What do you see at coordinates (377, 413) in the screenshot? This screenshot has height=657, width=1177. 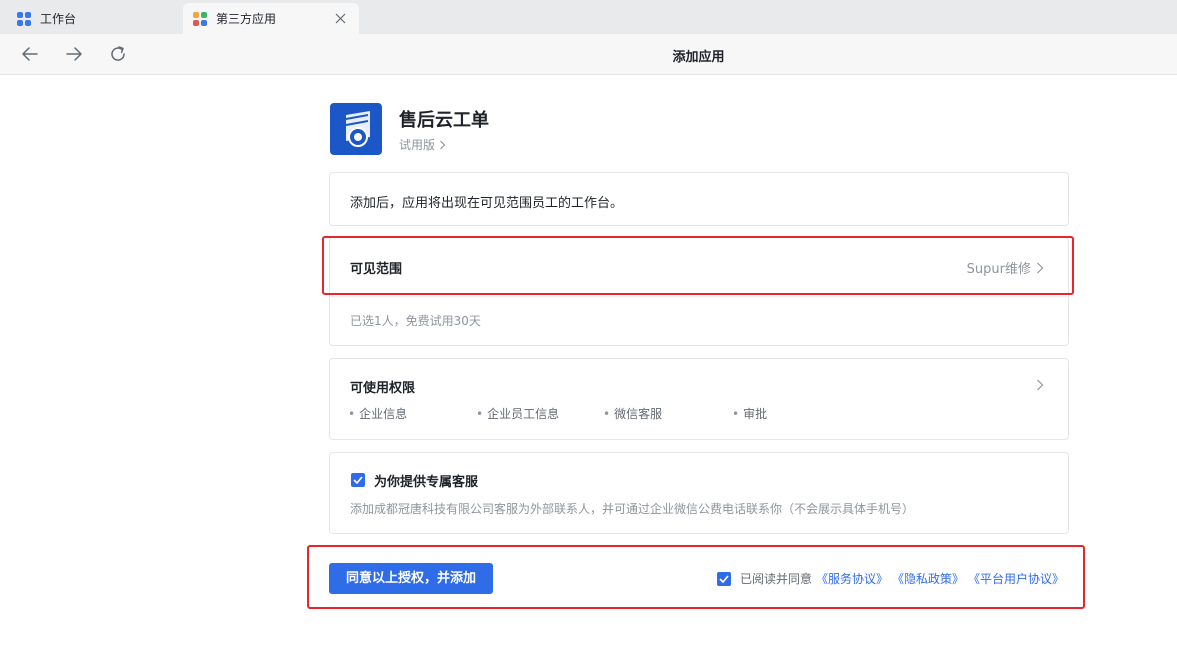 I see `permission-item: 企业信息` at bounding box center [377, 413].